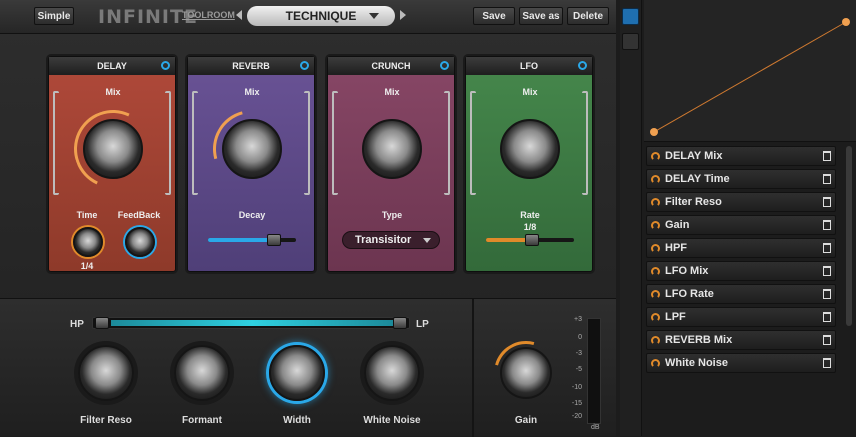 This screenshot has height=437, width=856. What do you see at coordinates (140, 242) in the screenshot?
I see `delay-feedback-knob` at bounding box center [140, 242].